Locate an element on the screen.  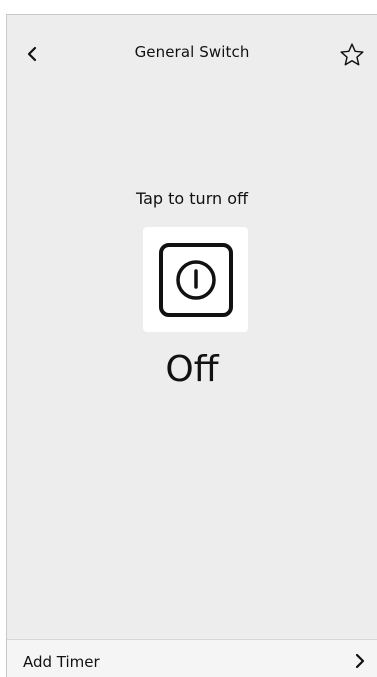
add-timer-row: Add Timer is located at coordinates (192, 658).